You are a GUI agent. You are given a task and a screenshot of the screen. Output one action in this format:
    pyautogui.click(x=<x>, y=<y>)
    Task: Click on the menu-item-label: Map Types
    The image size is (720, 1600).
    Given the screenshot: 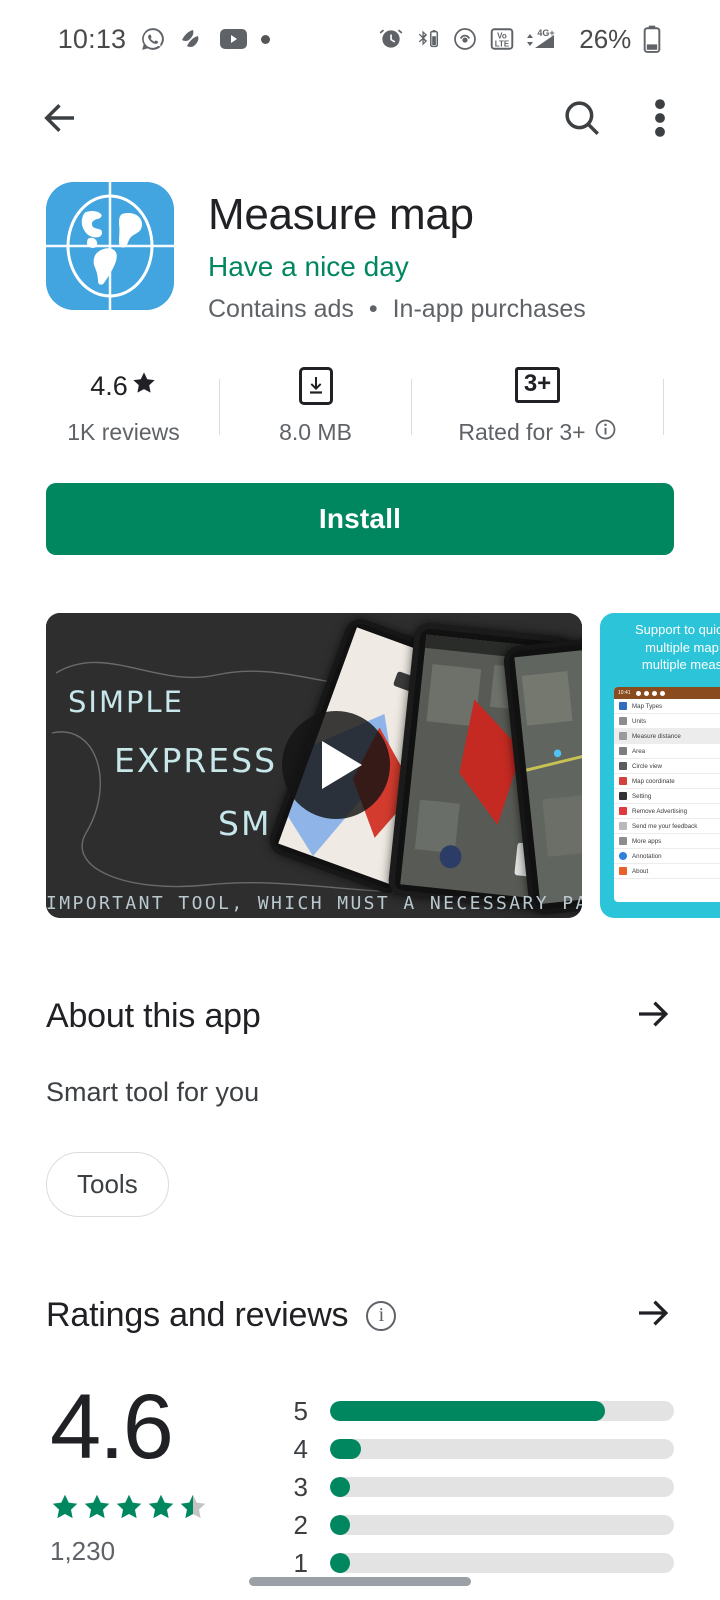 What is the action you would take?
    pyautogui.click(x=647, y=706)
    